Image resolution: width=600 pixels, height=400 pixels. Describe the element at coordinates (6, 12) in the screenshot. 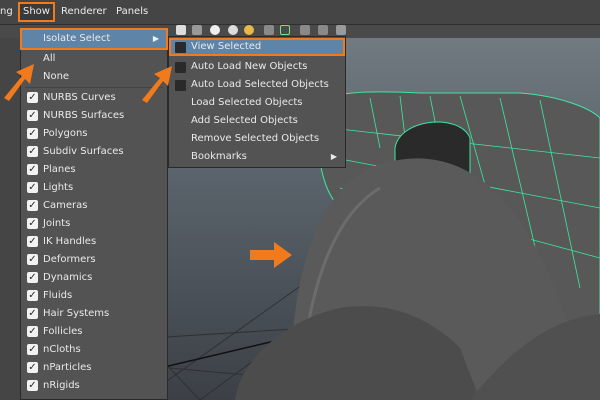

I see `menu-lighting: ng` at that location.